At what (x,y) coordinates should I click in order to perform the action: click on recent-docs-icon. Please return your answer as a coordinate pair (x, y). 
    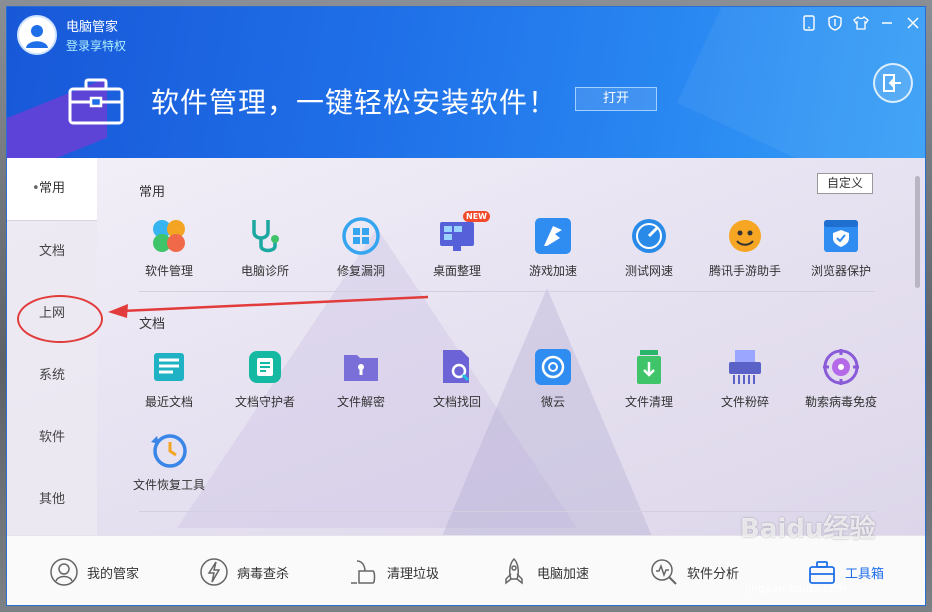
    Looking at the image, I should click on (169, 367).